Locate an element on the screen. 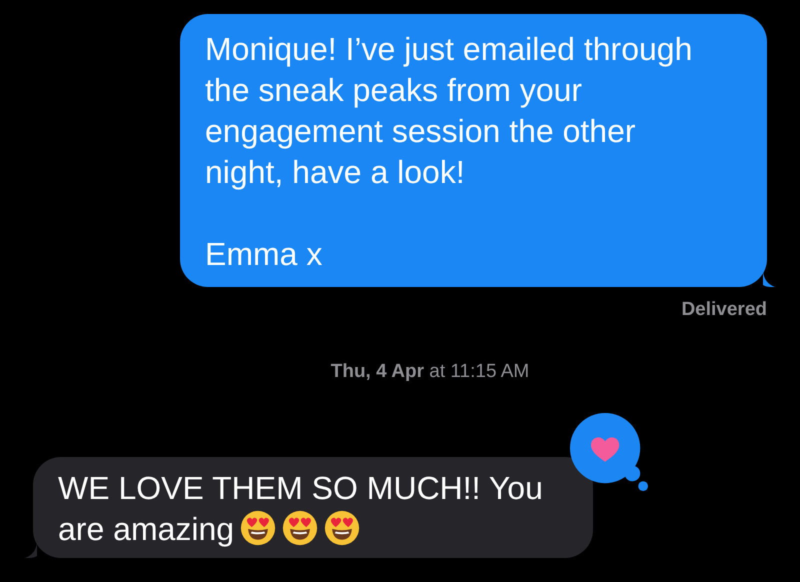 The height and width of the screenshot is (582, 800). timestamp: Thu, 4 Apr at 11:15 AM is located at coordinates (430, 372).